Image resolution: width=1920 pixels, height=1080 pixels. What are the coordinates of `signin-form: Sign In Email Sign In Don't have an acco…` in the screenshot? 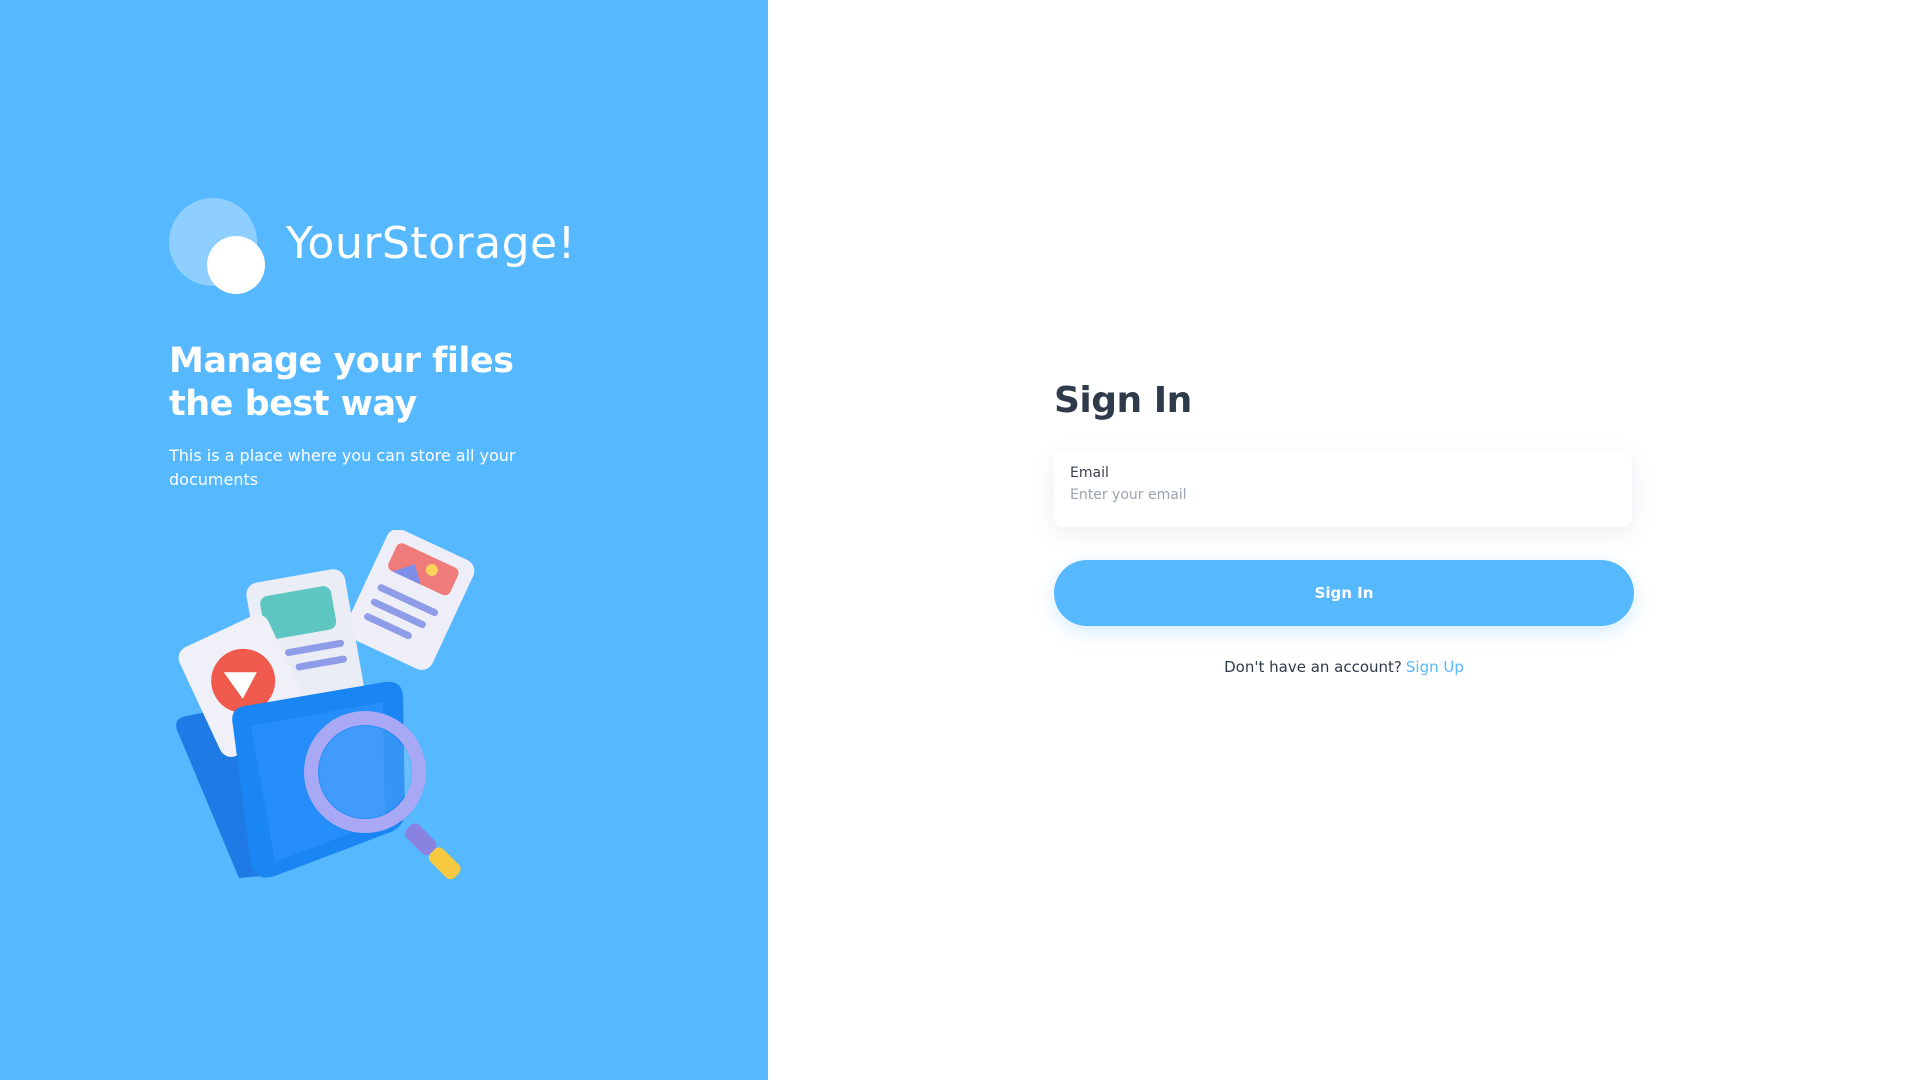 It's located at (1344, 528).